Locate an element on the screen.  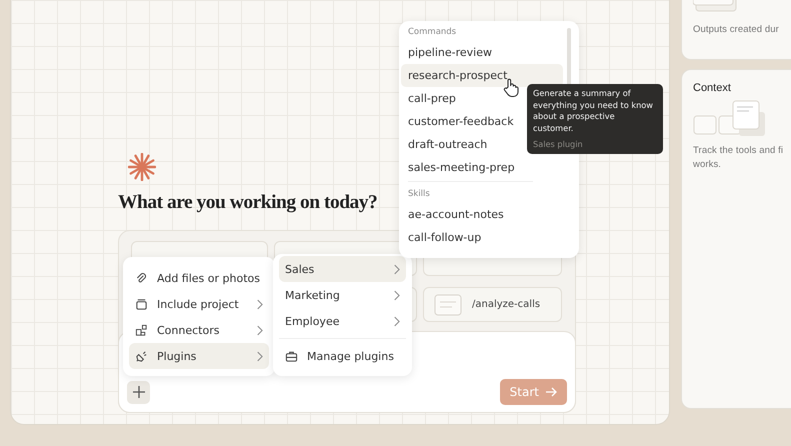
tooltip-text: Generate a summary of everything you need to know about a prospective customer. is located at coordinates (593, 111).